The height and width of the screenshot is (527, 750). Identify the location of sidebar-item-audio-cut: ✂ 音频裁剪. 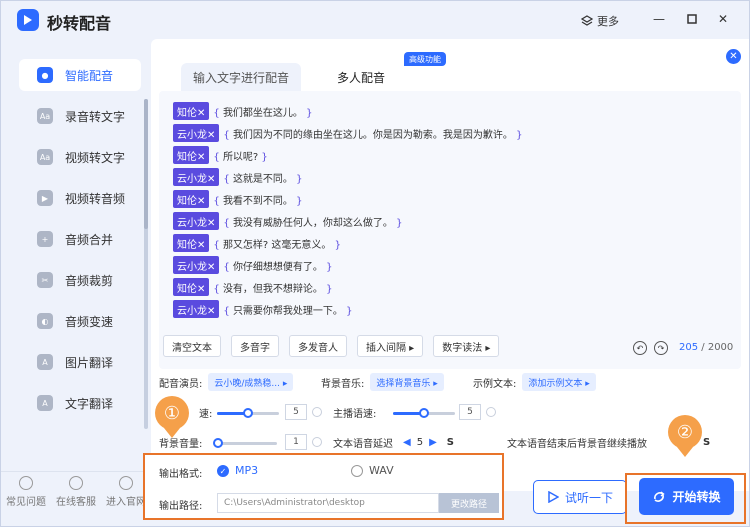
(80, 280).